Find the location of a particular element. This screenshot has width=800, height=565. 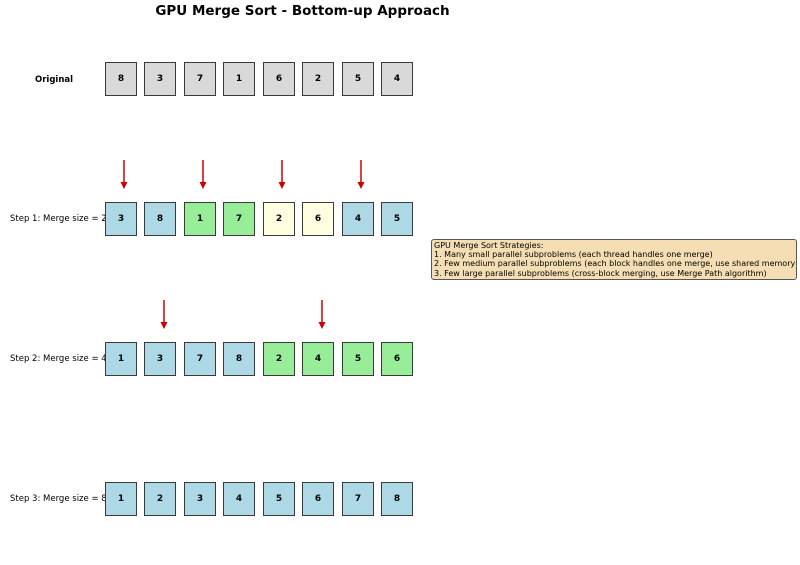

cell-step-2-4: 8 is located at coordinates (239, 359).